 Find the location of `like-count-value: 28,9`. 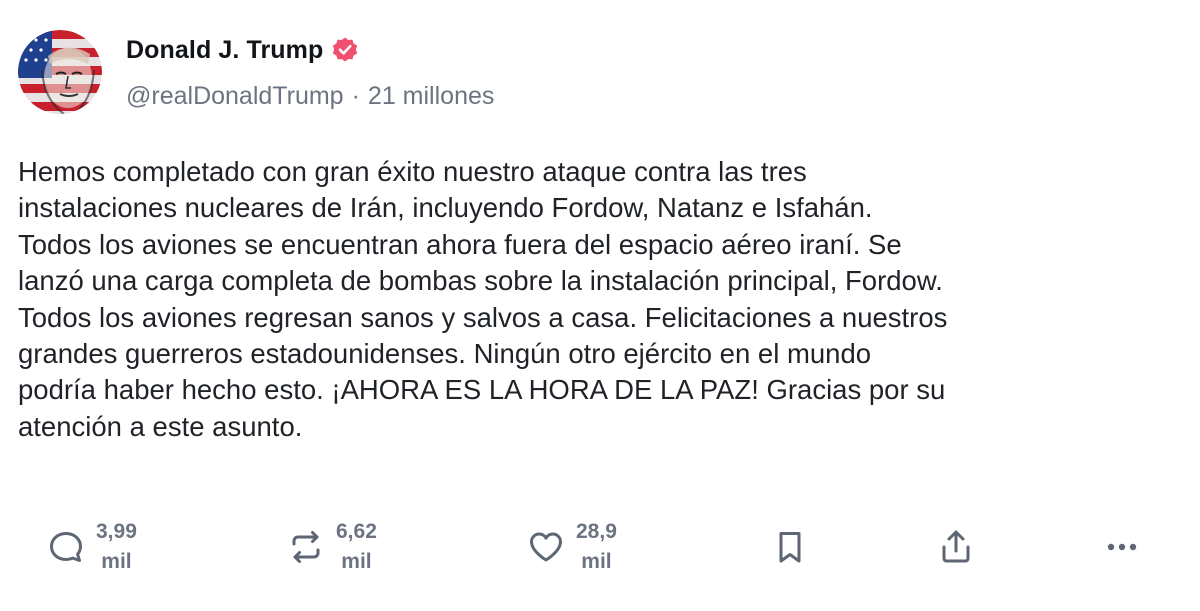

like-count-value: 28,9 is located at coordinates (596, 531).